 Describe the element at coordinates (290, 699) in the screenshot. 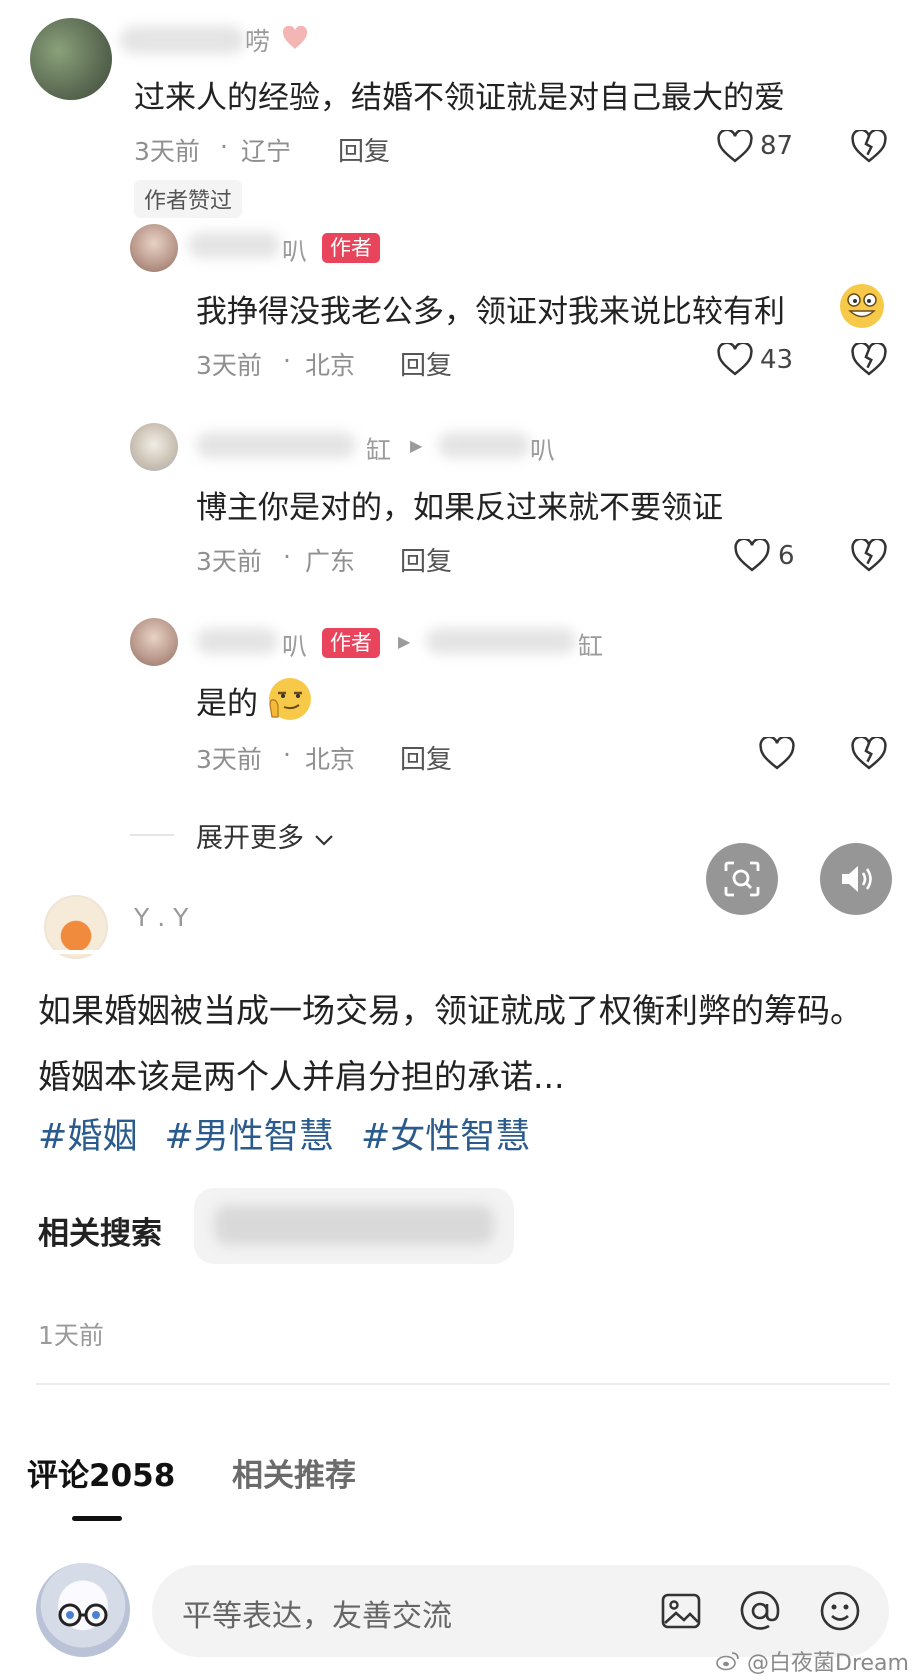

I see `smirk-emoji-icon` at that location.